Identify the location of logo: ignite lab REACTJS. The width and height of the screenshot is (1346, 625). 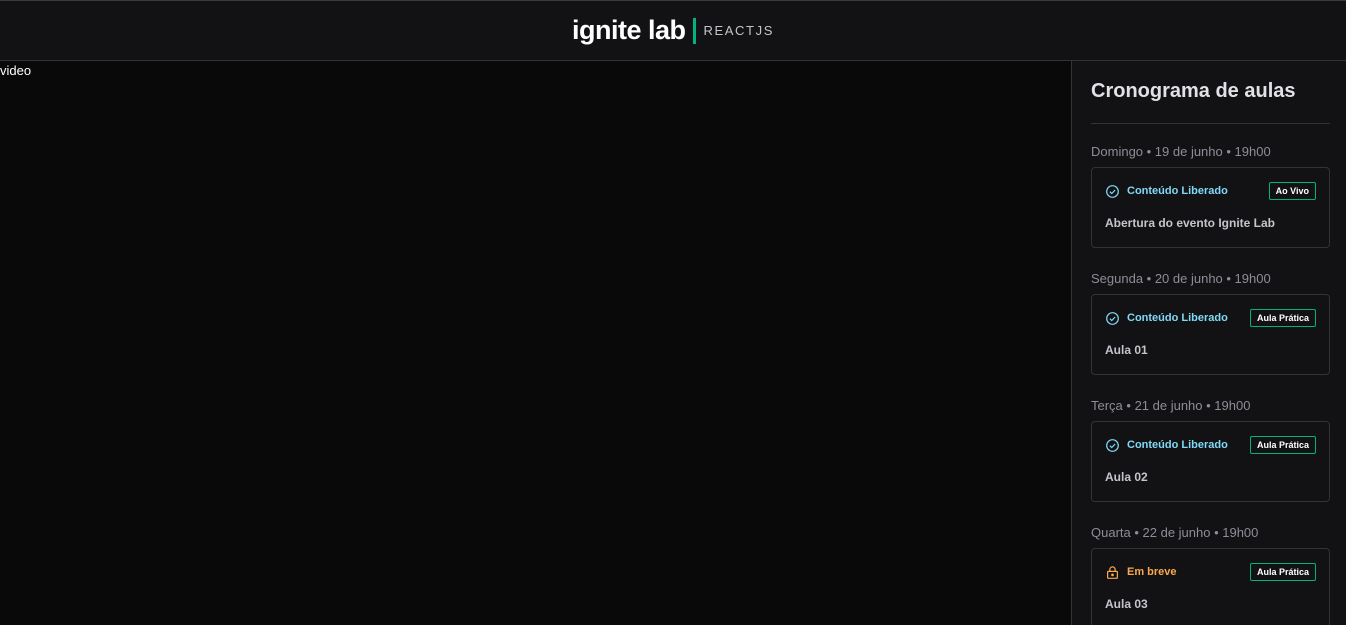
(673, 30).